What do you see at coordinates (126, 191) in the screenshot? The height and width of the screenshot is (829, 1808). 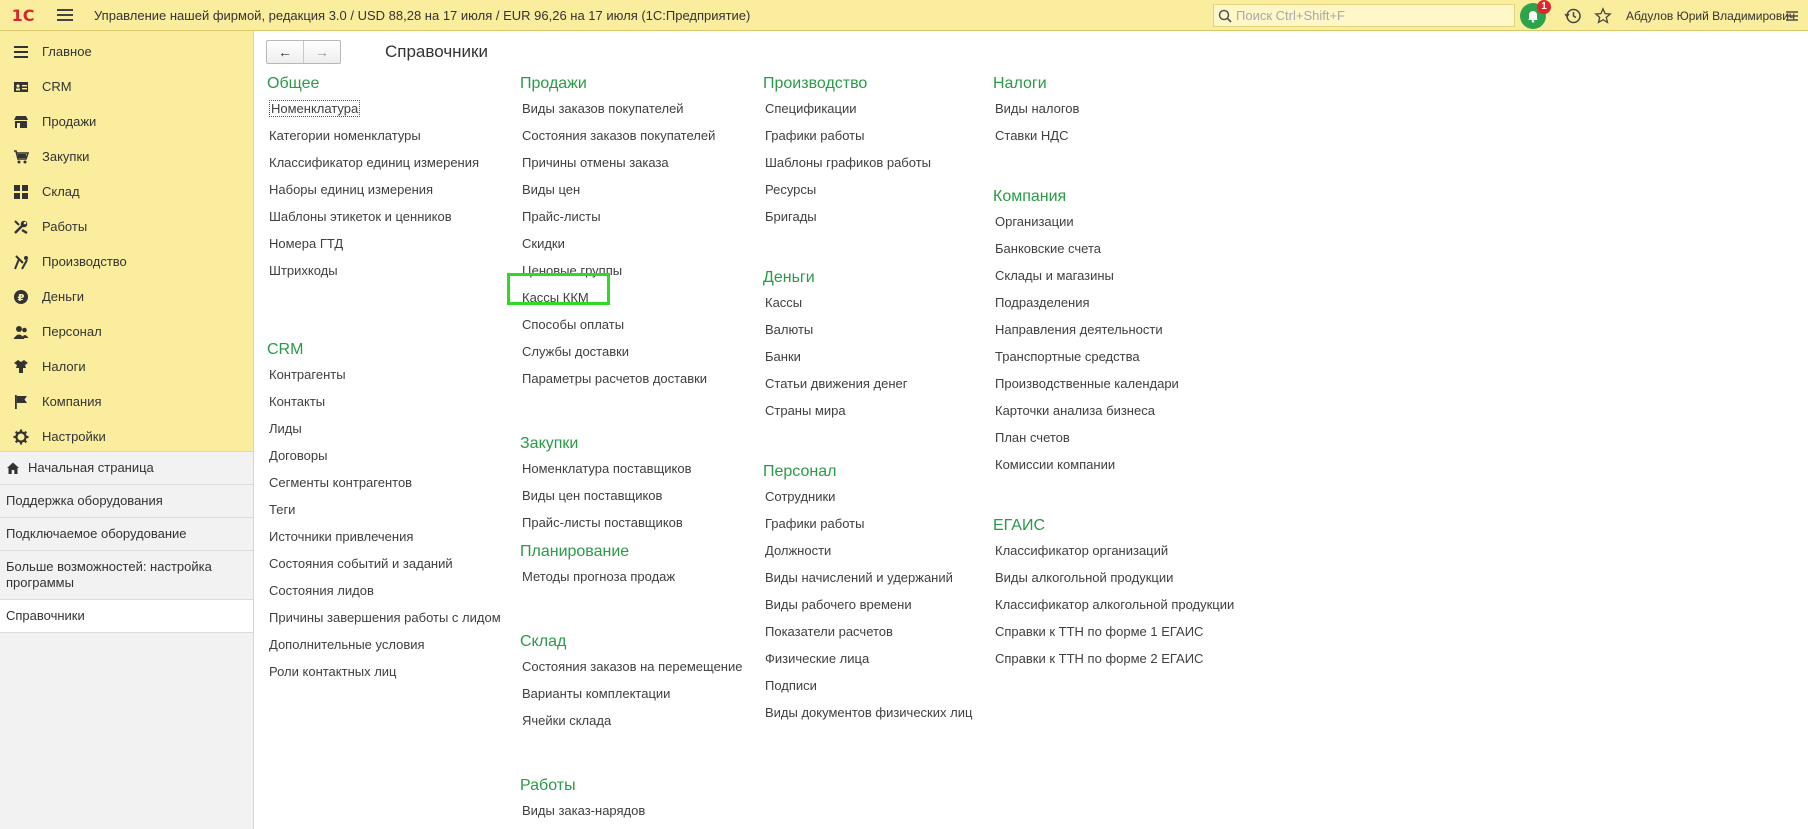 I see `section-warehouse: Склад` at bounding box center [126, 191].